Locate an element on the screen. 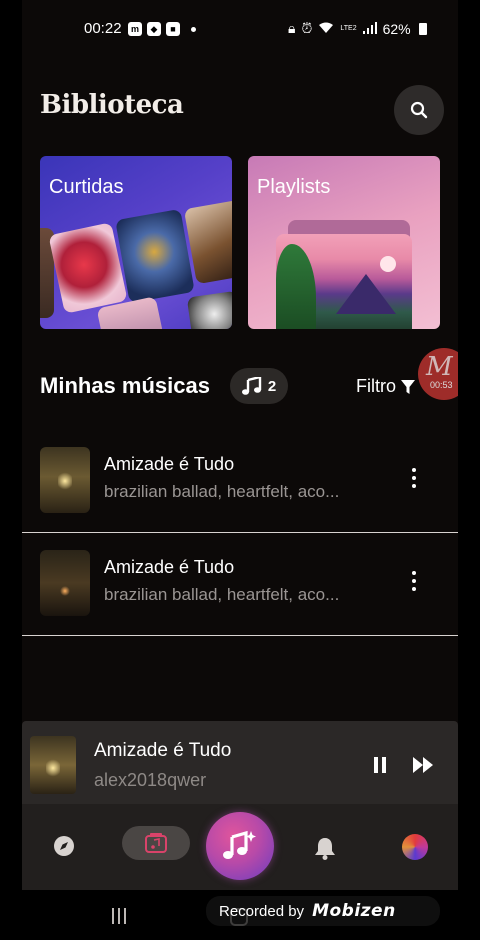  screen-recorder-badge: M 00:53 is located at coordinates (438, 374).